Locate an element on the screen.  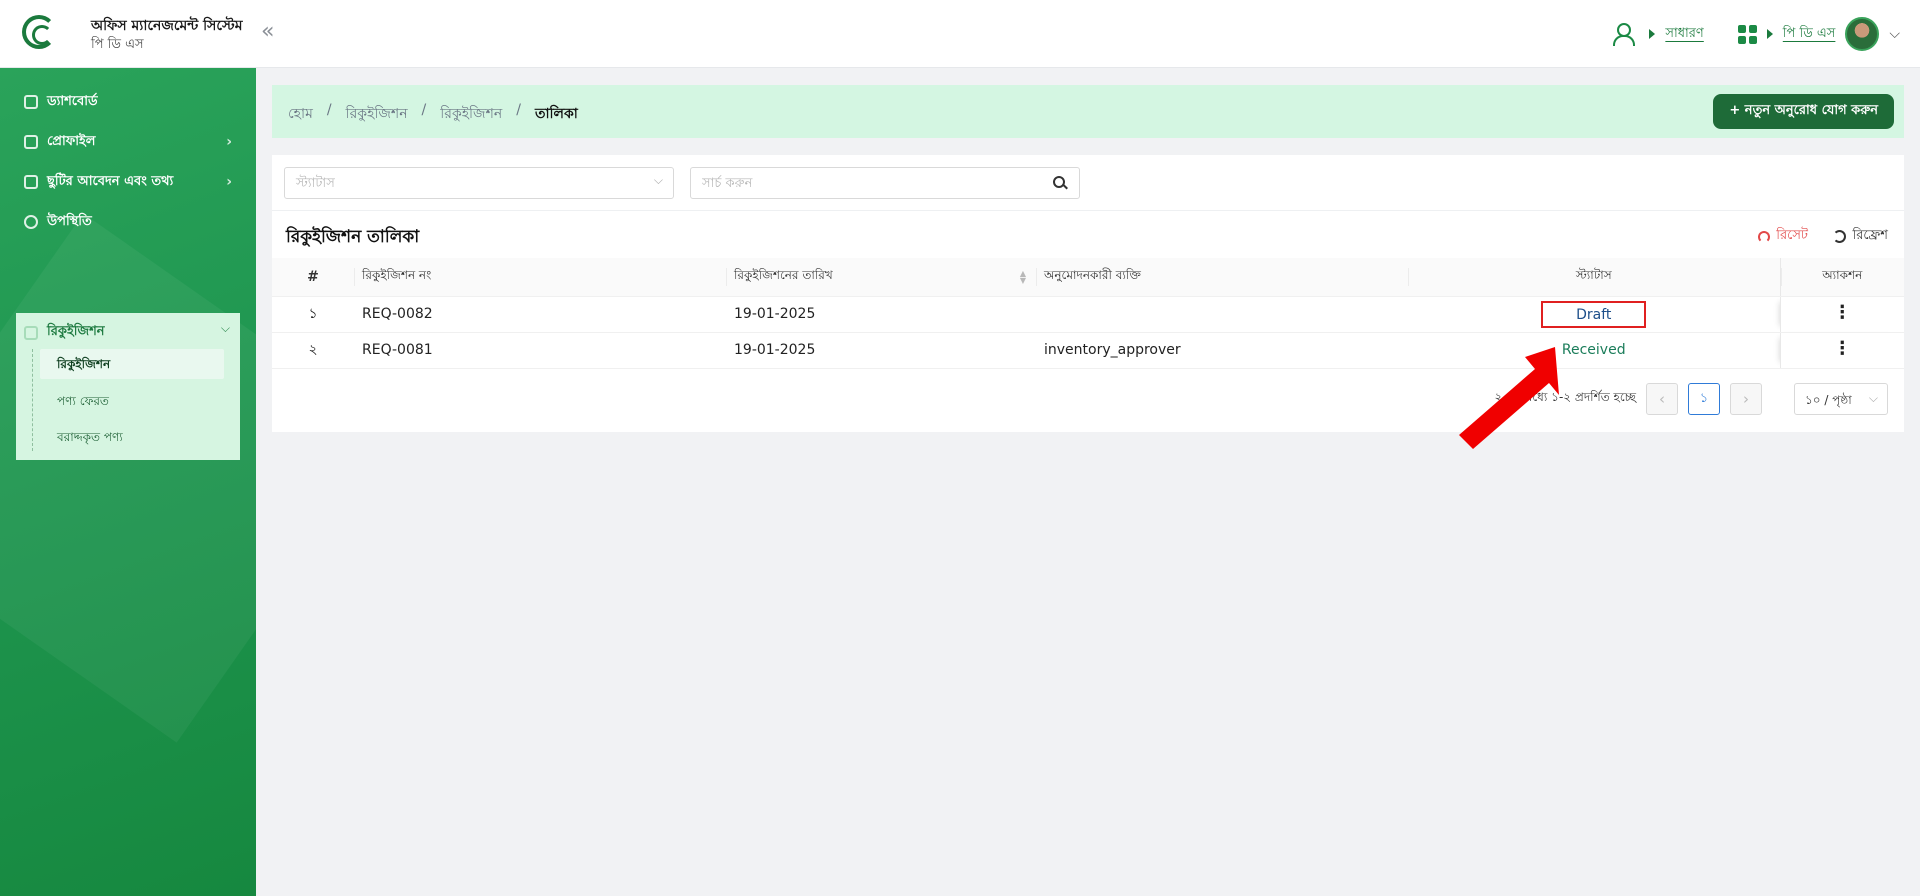
cell-index: ২ is located at coordinates (313, 350).